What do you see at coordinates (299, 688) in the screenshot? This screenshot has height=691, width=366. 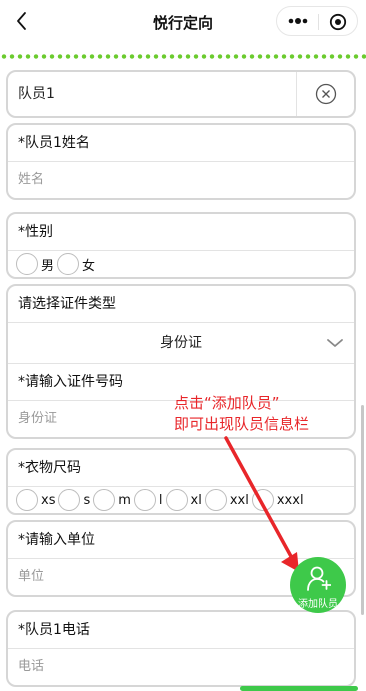 I see `bottom-progress-bar` at bounding box center [299, 688].